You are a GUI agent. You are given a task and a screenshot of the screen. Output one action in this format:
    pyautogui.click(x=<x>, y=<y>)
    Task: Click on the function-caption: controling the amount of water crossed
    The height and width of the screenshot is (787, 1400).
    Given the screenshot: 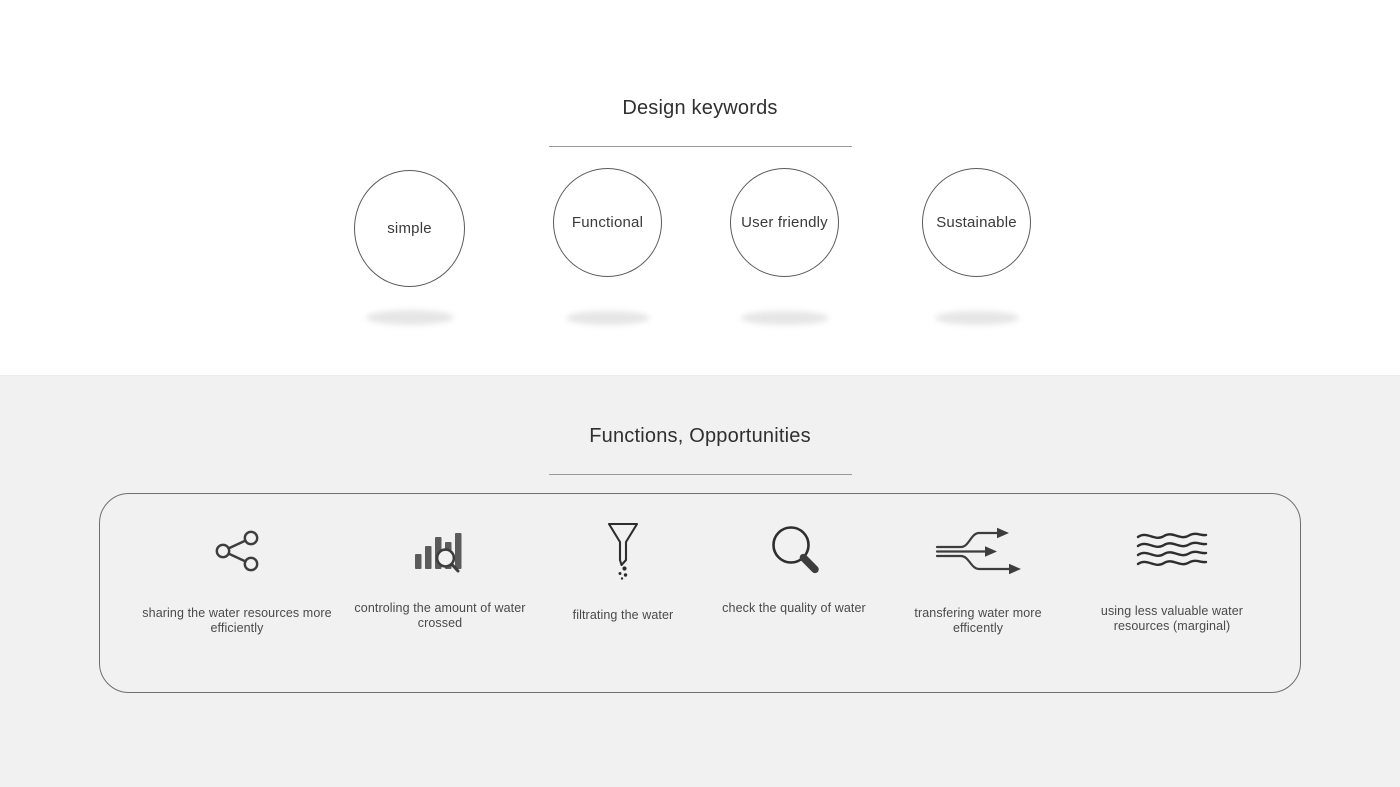 What is the action you would take?
    pyautogui.click(x=440, y=615)
    